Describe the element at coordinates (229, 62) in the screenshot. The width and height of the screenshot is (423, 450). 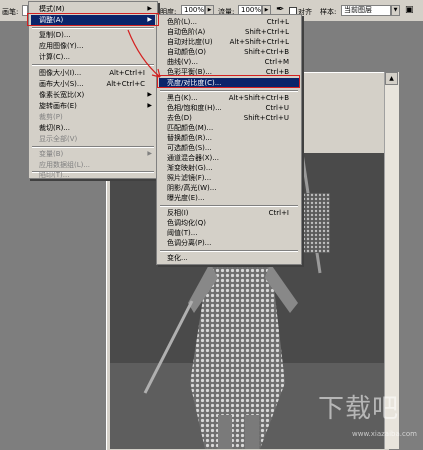
I see `menu-item-curves: 曲线(V)... Ctrl+M` at that location.